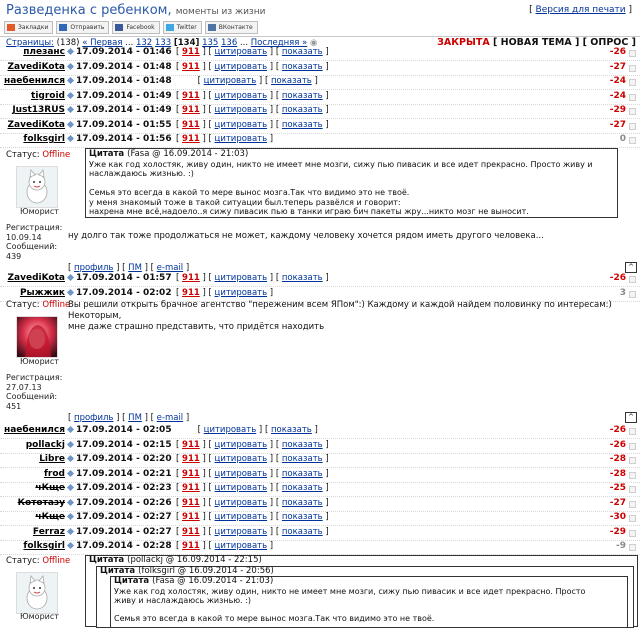 The width and height of the screenshot is (640, 628). I want to click on email-link: e-mail, so click(170, 418).